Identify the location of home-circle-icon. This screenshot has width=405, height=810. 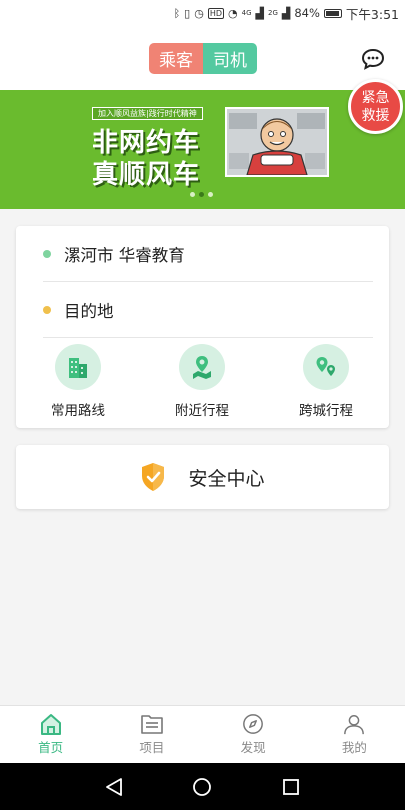
(202, 786).